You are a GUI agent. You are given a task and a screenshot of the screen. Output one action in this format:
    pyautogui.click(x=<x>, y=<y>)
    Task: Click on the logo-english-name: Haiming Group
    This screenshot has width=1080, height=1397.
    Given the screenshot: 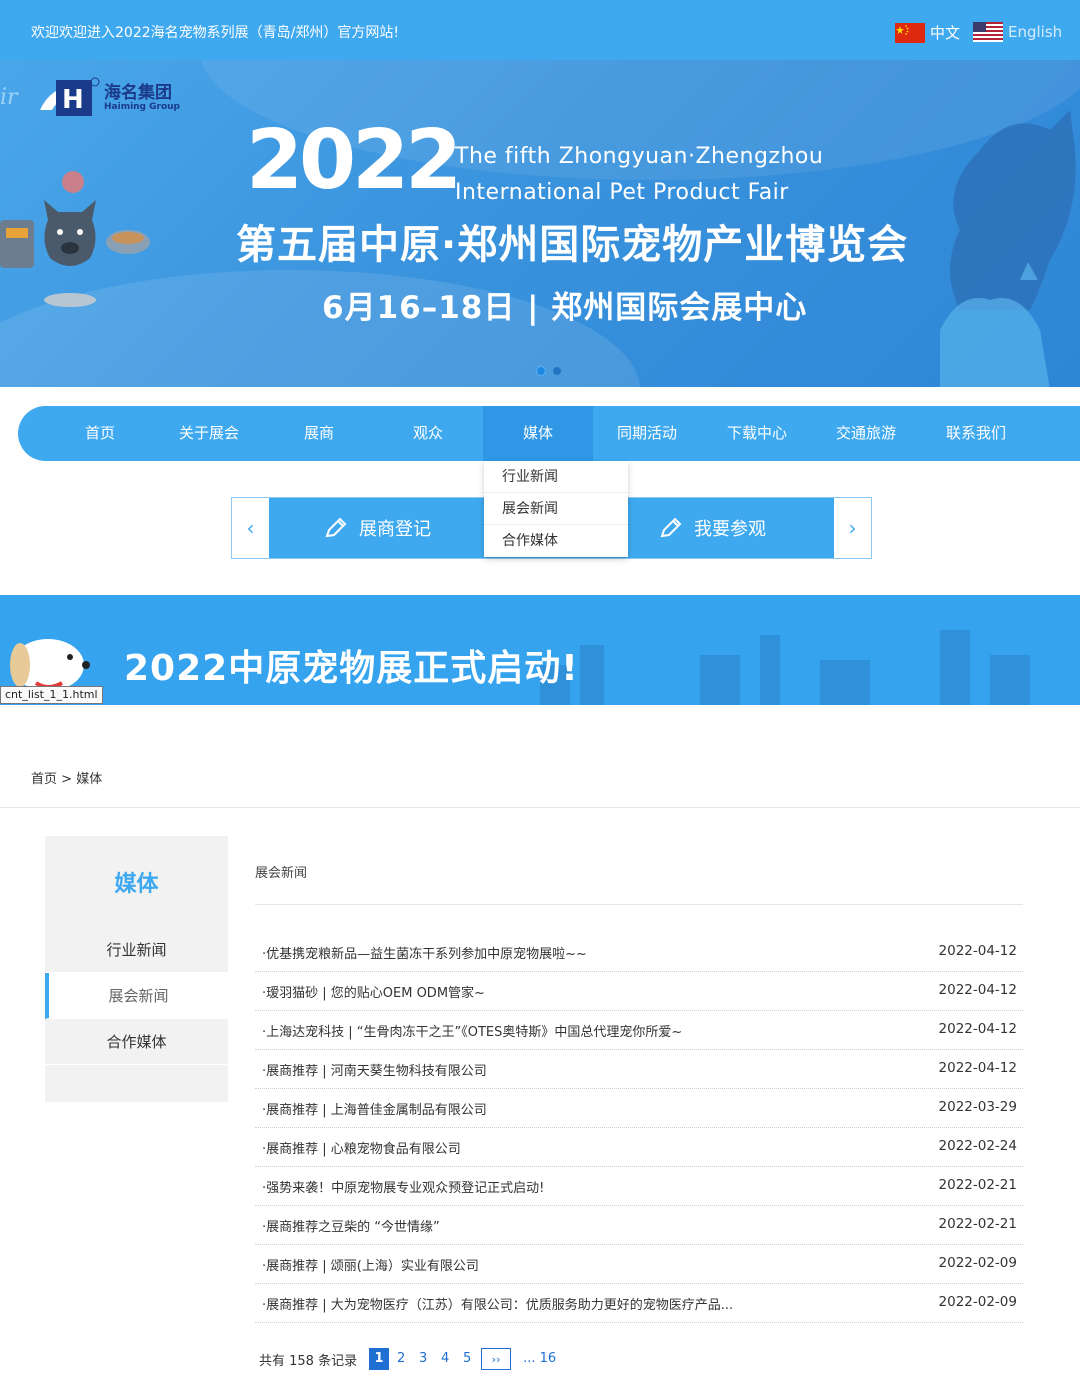 What is the action you would take?
    pyautogui.click(x=142, y=107)
    